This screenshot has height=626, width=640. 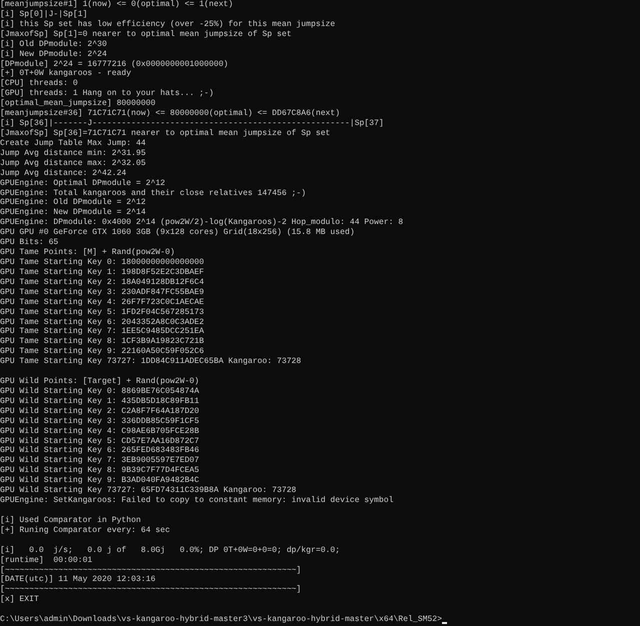 What do you see at coordinates (170, 114) in the screenshot?
I see `terminal-line: [meanjumpsize#36] 71C71C71(now) <= 80000000(optimal) <= DD67C8A6(next)` at bounding box center [170, 114].